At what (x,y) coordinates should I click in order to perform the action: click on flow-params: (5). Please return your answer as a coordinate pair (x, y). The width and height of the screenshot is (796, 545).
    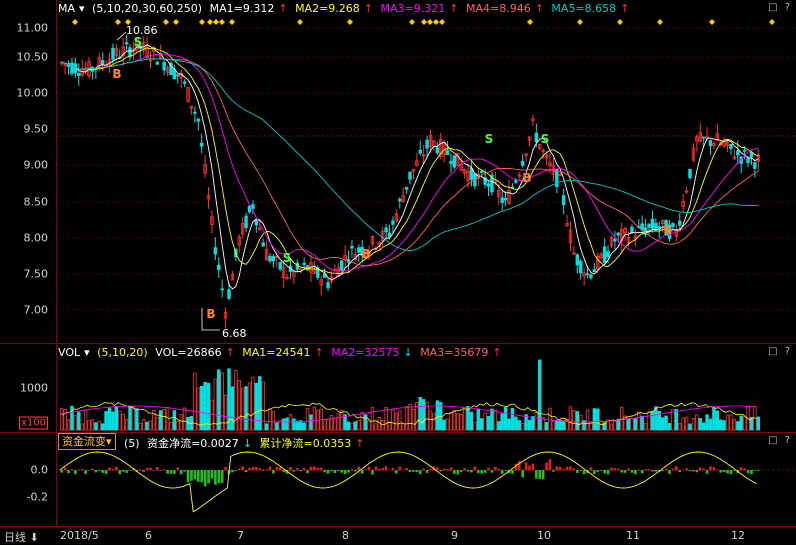
    Looking at the image, I should click on (132, 443).